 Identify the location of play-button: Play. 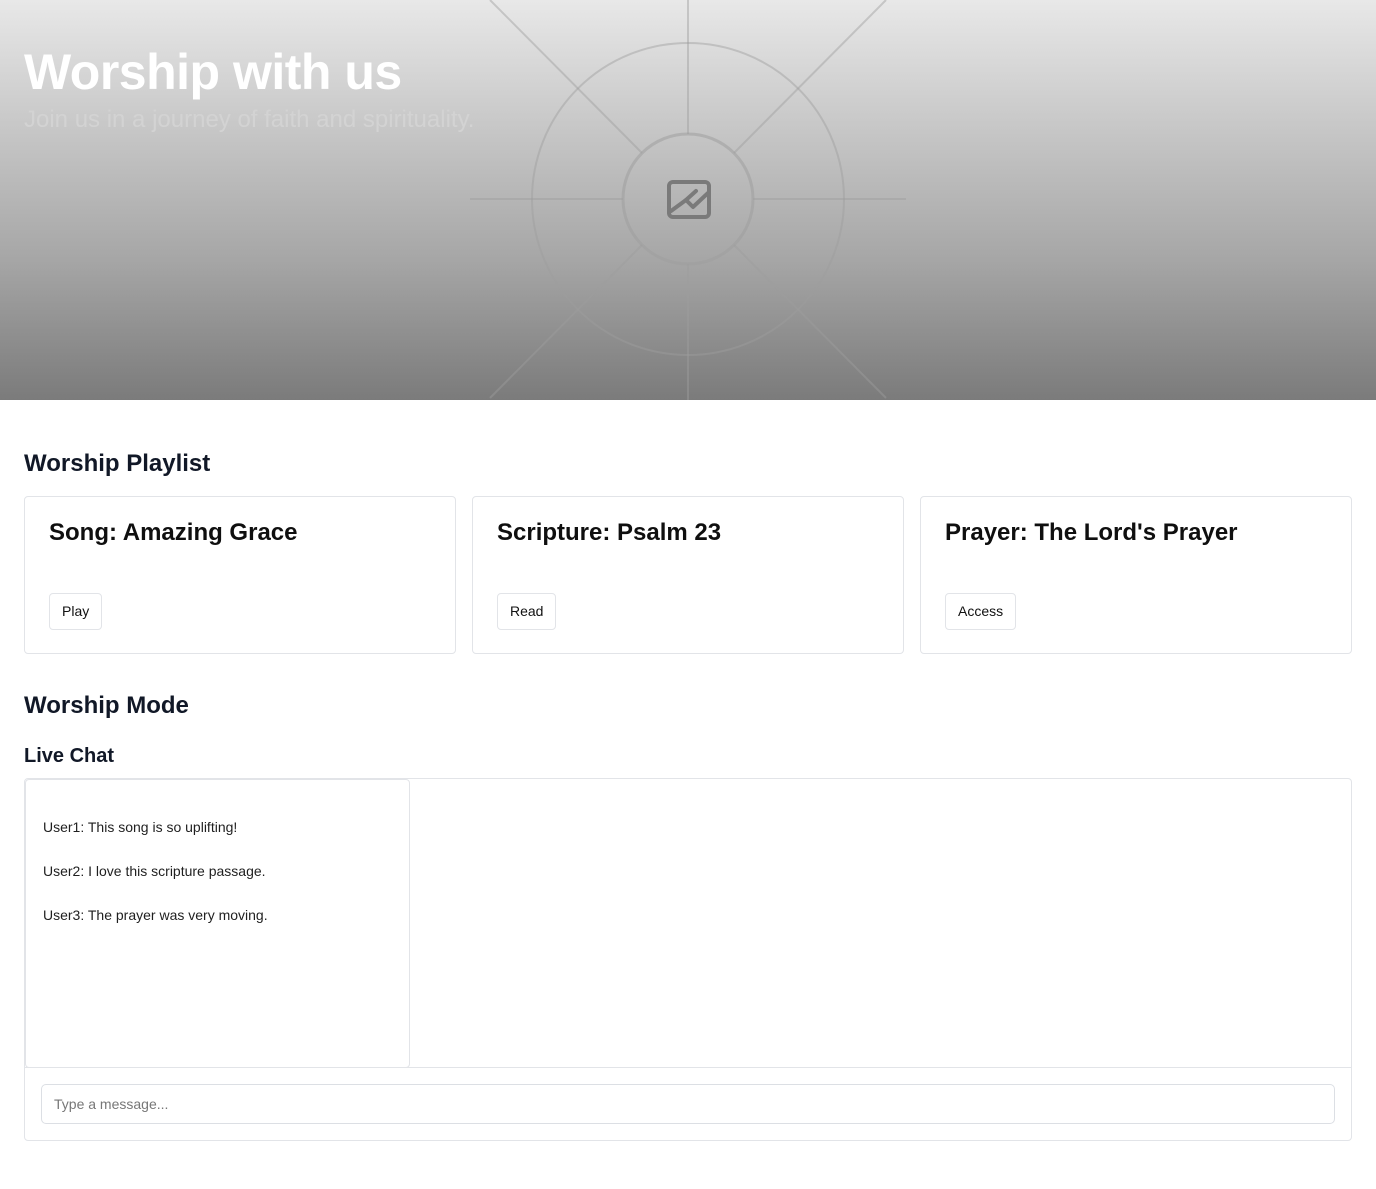
(76, 611).